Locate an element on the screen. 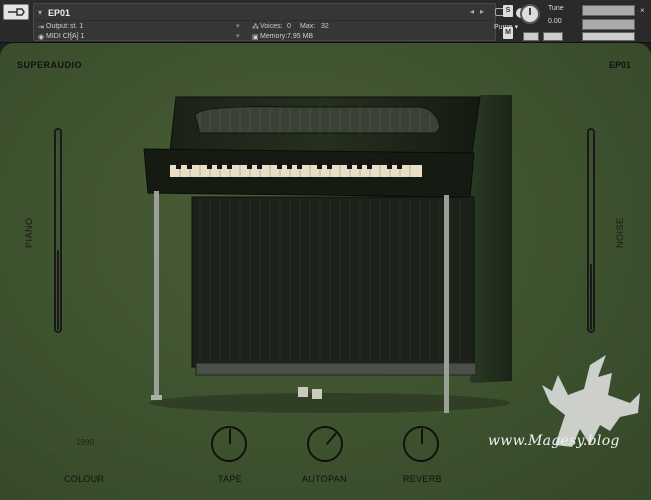 The height and width of the screenshot is (500, 651). reverb-knob-pointer is located at coordinates (422, 436).